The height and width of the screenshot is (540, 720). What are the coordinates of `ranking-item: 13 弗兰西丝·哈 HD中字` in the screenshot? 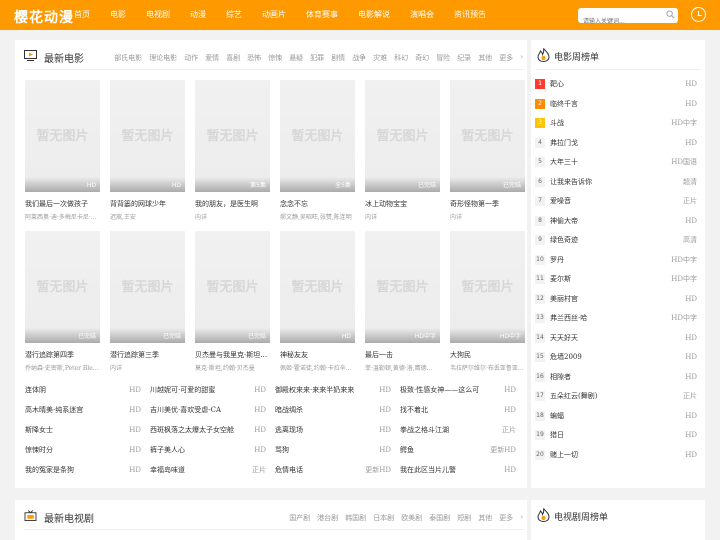 It's located at (616, 319).